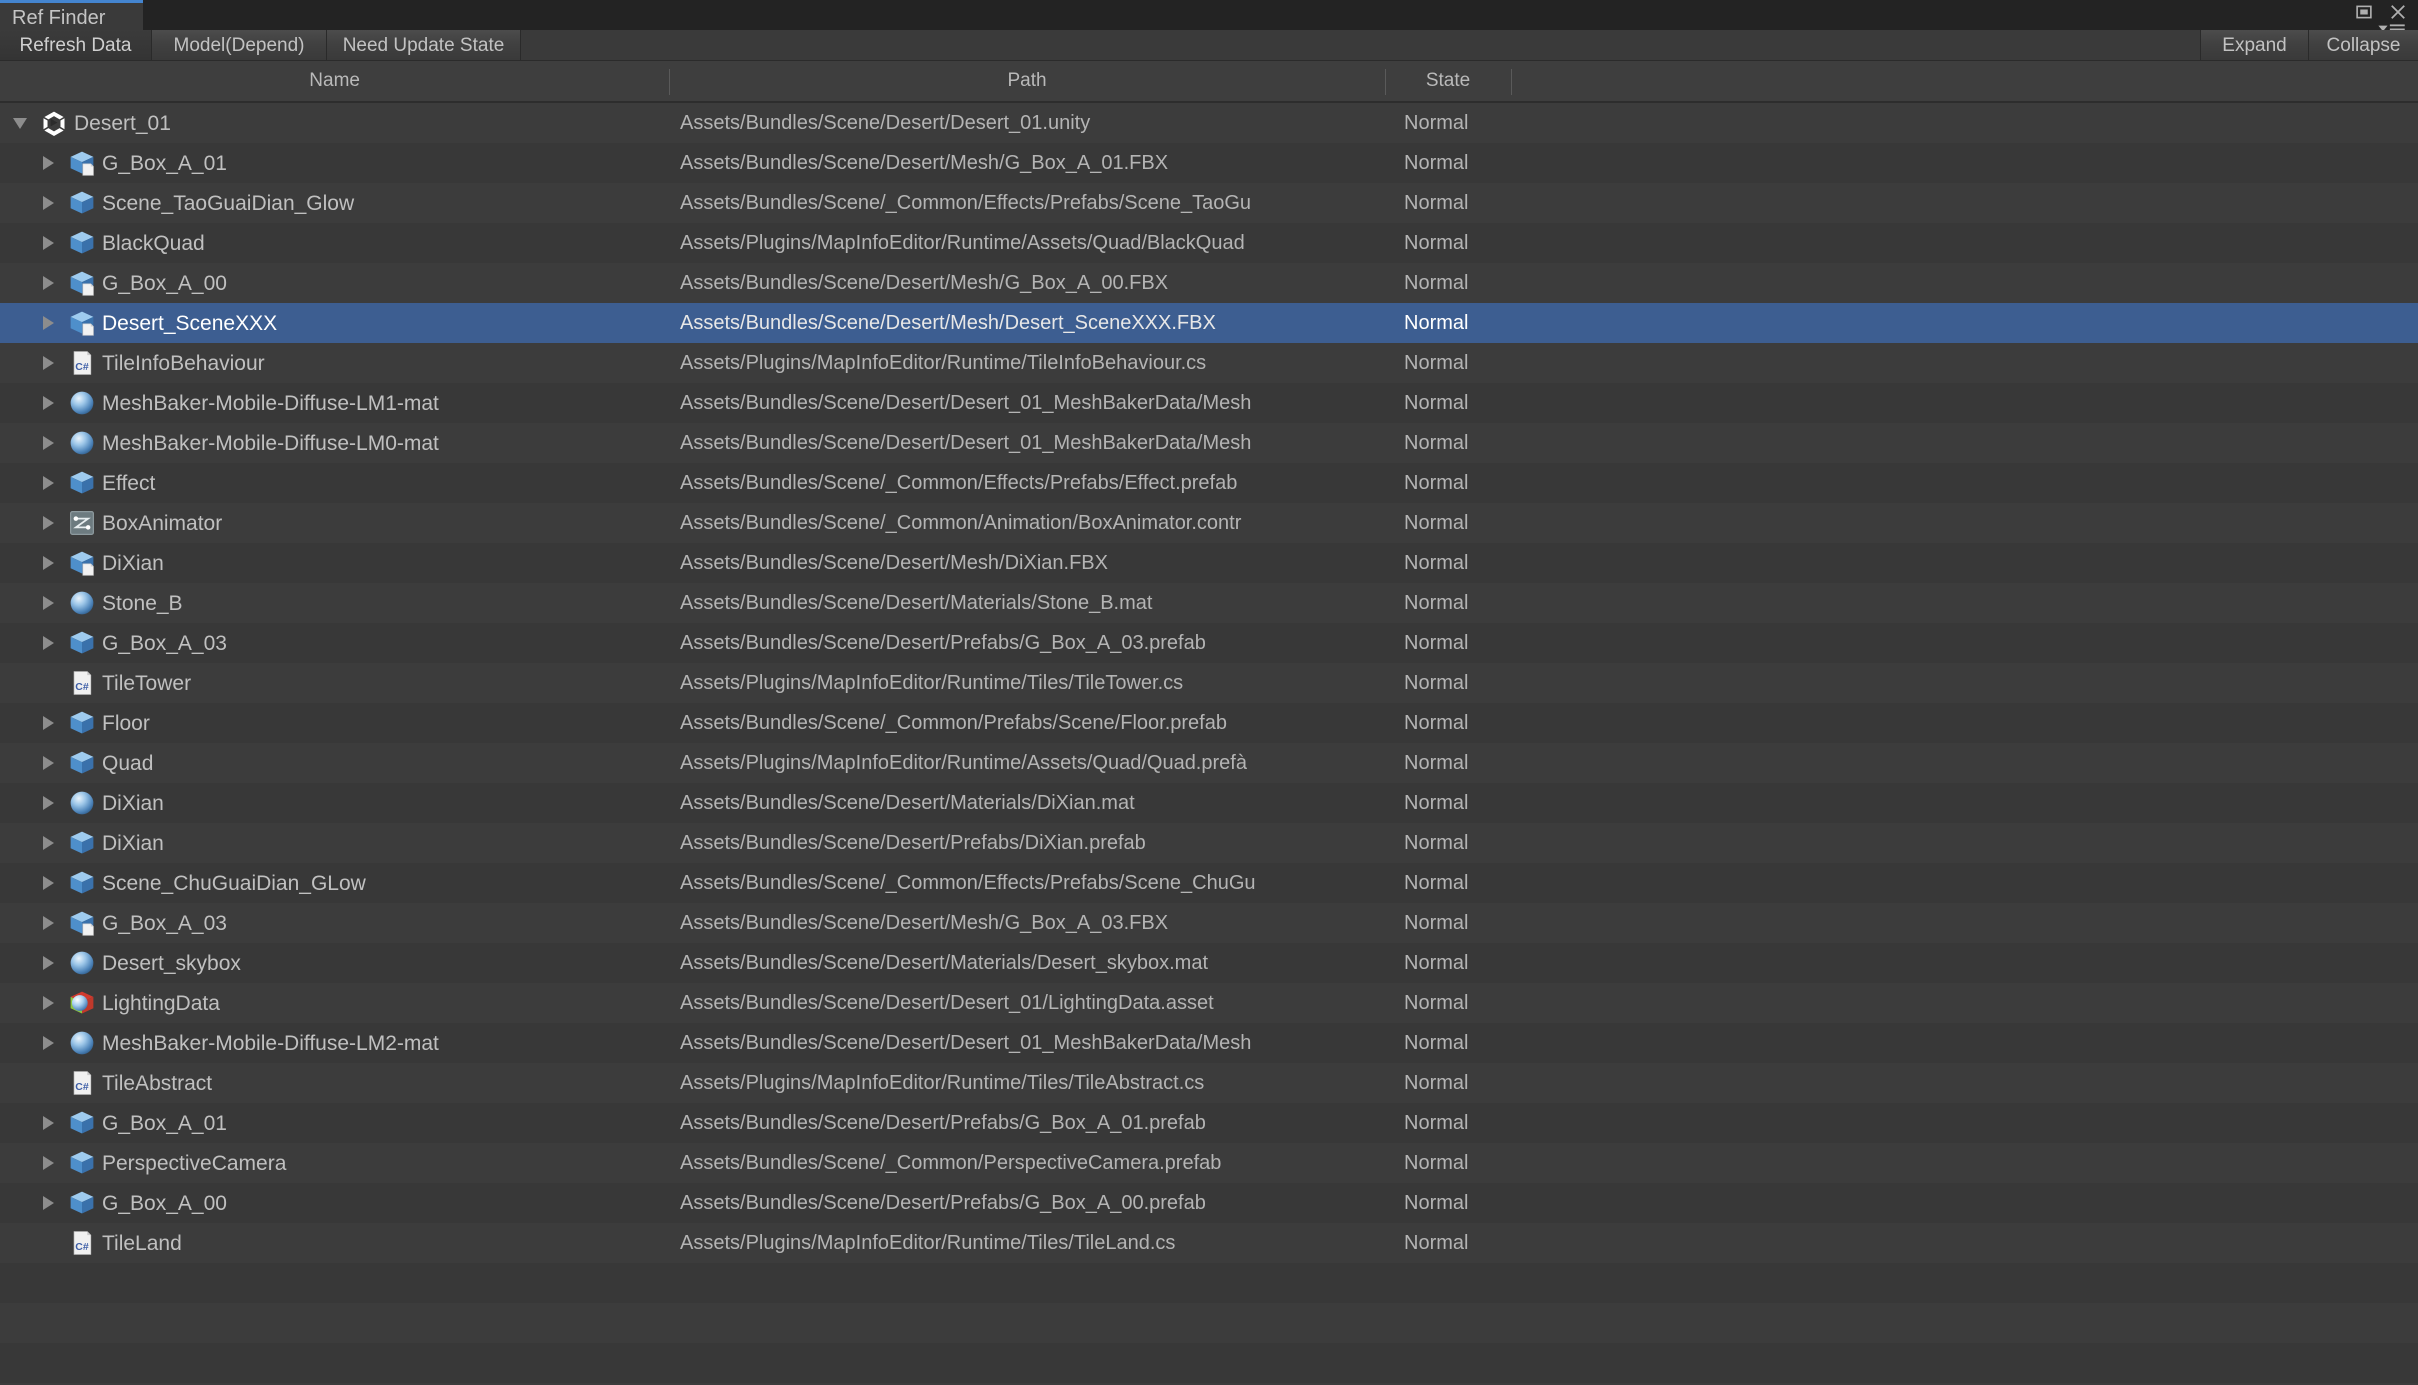 The image size is (2418, 1385). What do you see at coordinates (335, 1163) in the screenshot?
I see `cell-name: PerspectiveCamera` at bounding box center [335, 1163].